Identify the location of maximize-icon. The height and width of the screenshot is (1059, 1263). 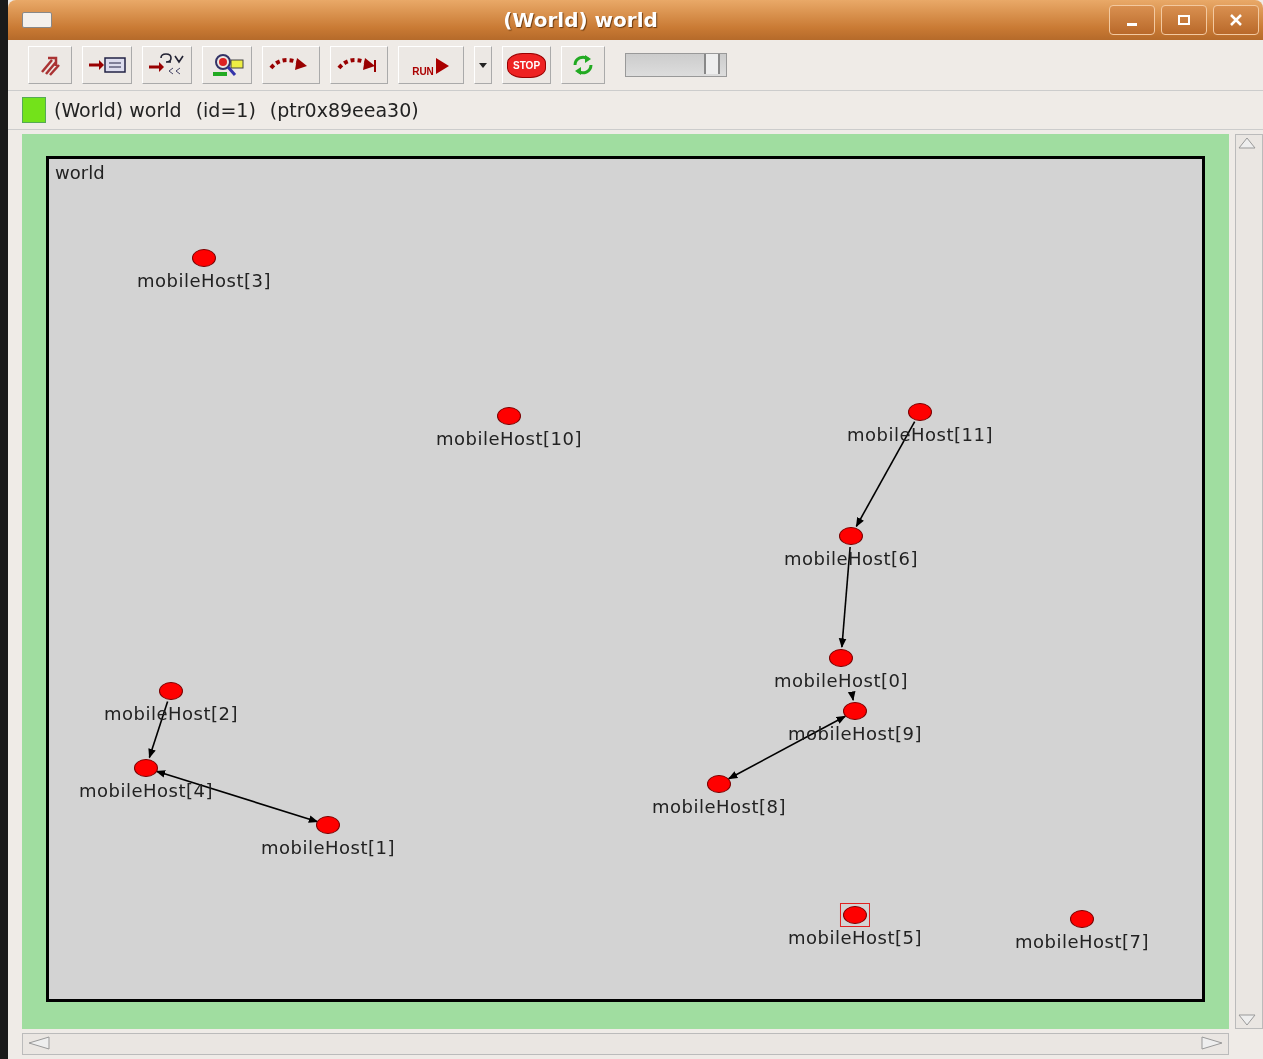
(1184, 20).